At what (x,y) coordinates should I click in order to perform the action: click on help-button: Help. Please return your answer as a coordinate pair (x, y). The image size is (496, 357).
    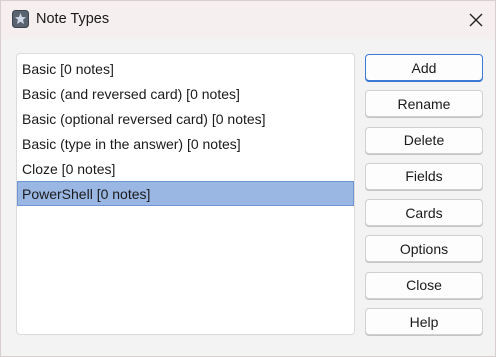
    Looking at the image, I should click on (424, 322).